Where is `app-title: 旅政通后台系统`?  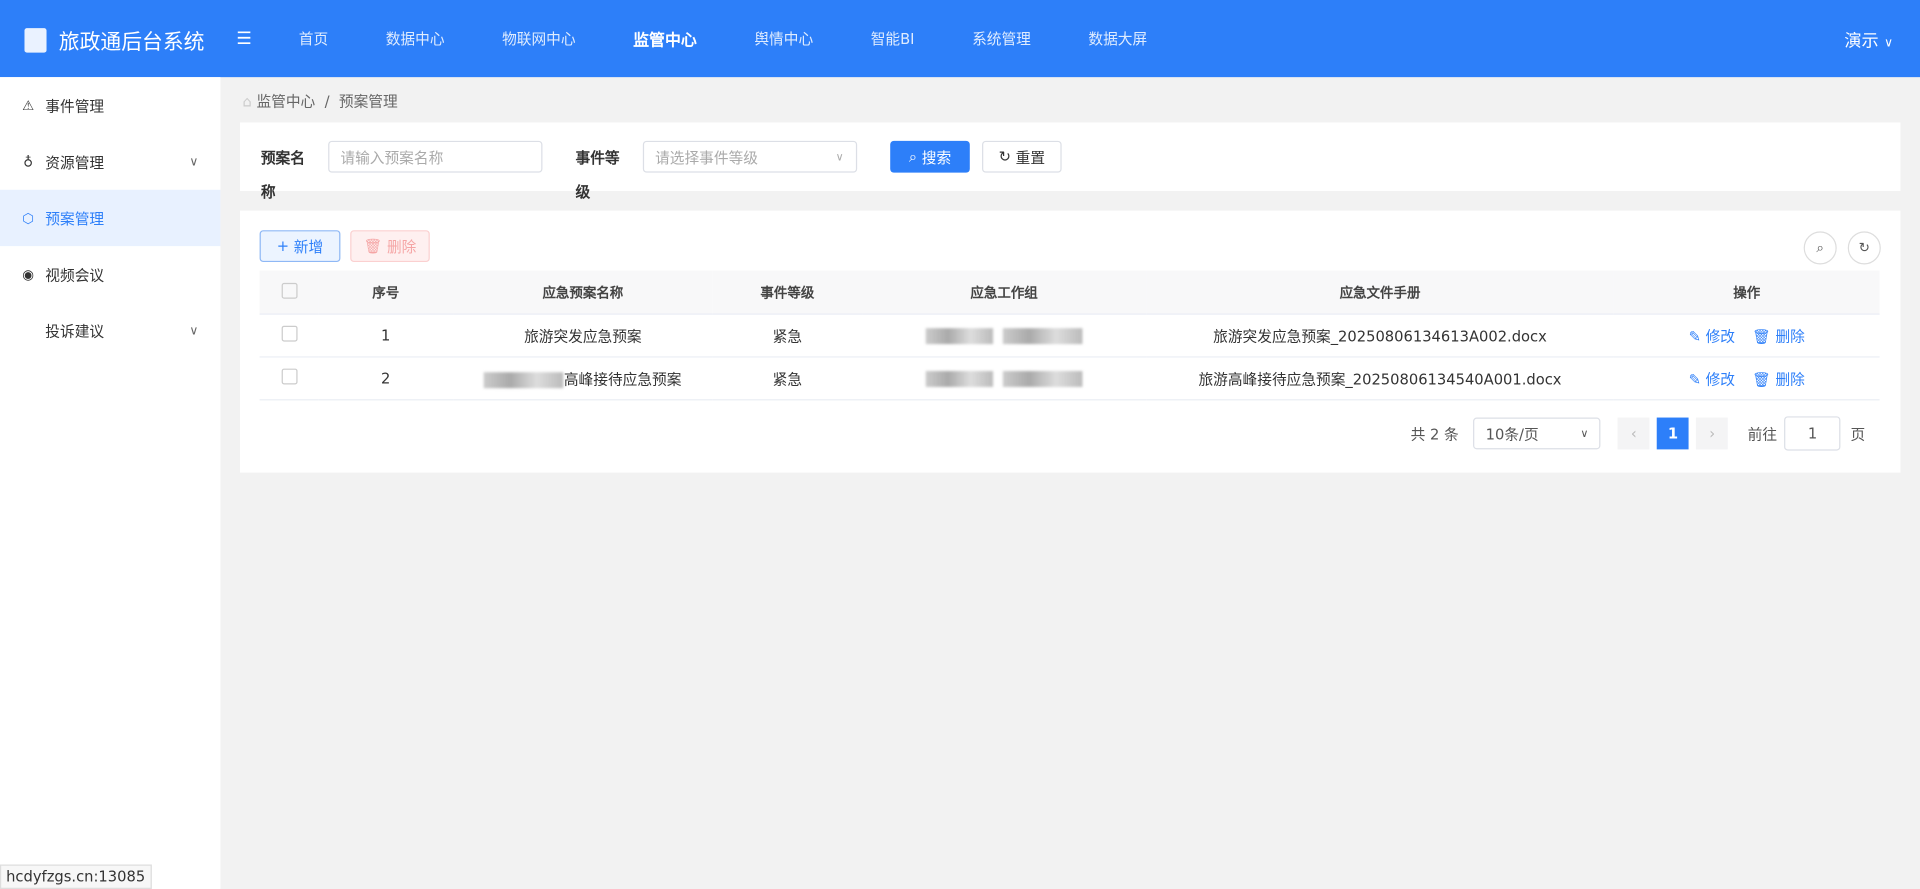
app-title: 旅政通后台系统 is located at coordinates (131, 43).